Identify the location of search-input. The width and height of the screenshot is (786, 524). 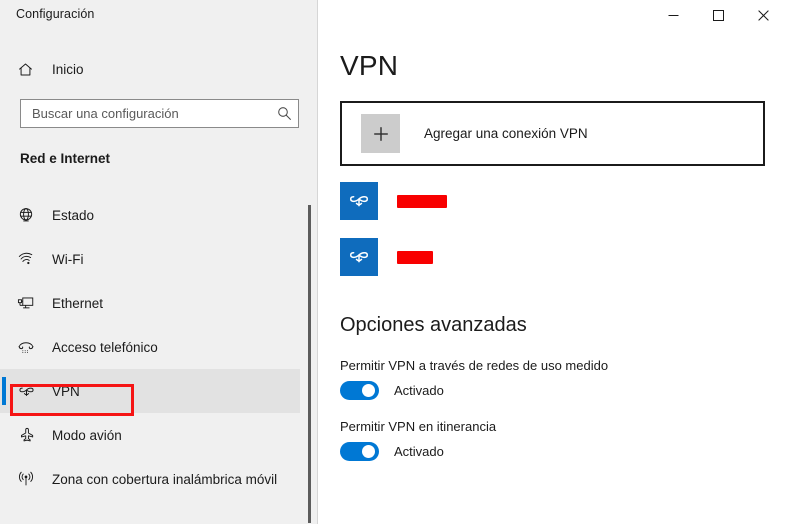
(145, 113).